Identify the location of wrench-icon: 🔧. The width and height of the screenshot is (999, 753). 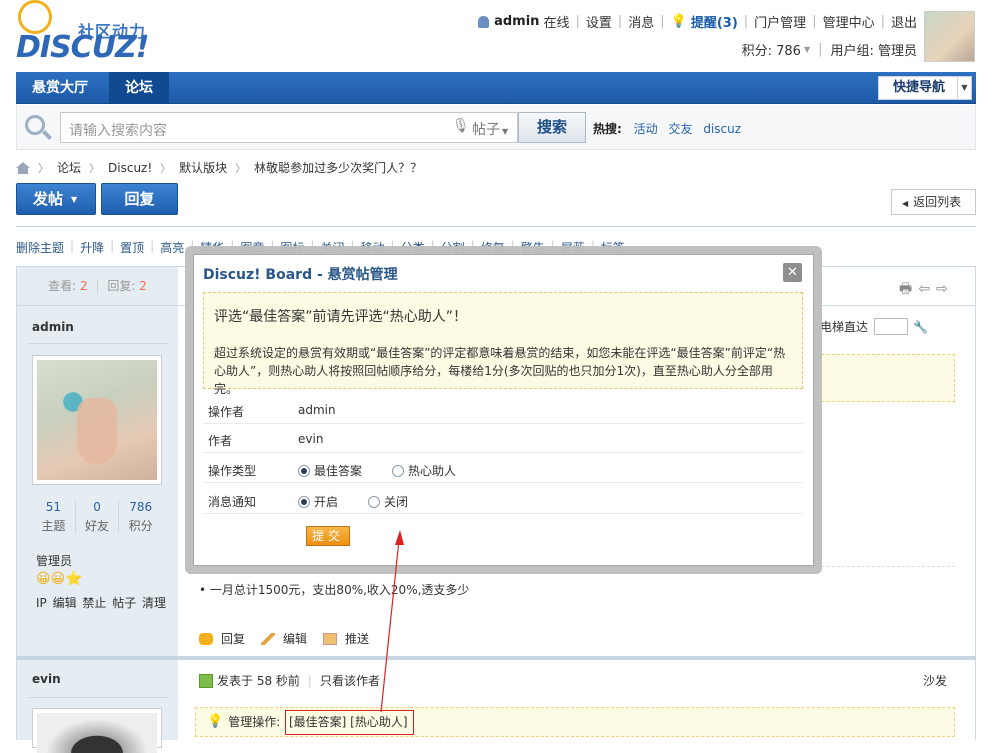
(920, 327).